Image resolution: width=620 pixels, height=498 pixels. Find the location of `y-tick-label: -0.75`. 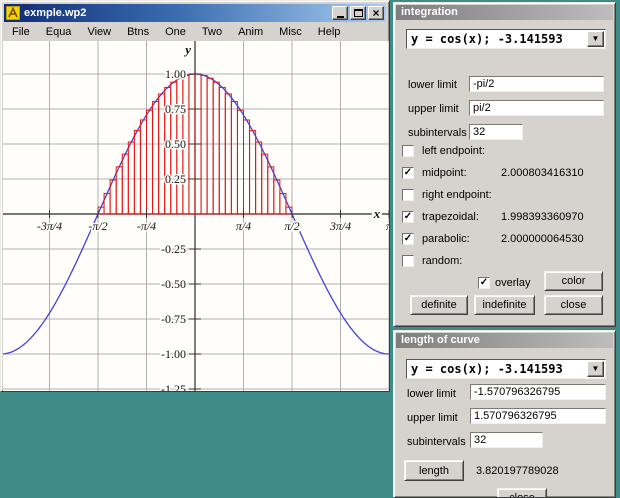

y-tick-label: -0.75 is located at coordinates (173, 319).